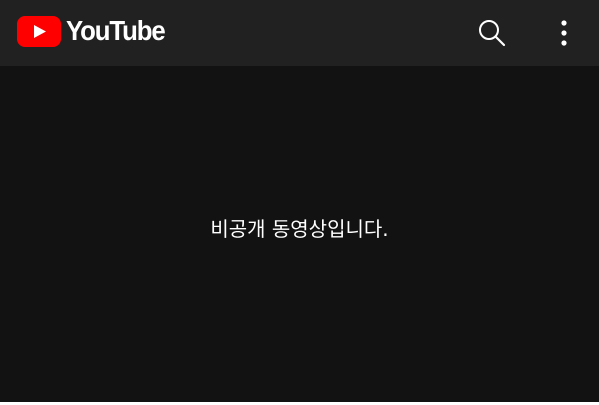 The image size is (599, 405). I want to click on search-button, so click(492, 33).